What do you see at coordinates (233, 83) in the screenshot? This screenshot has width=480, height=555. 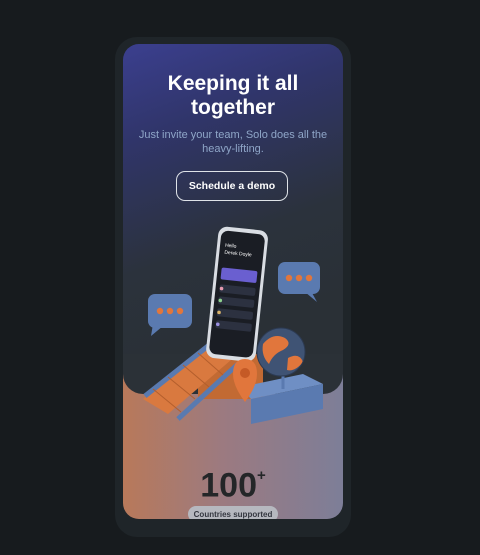 I see `hero-title-line1: Keeping it all` at bounding box center [233, 83].